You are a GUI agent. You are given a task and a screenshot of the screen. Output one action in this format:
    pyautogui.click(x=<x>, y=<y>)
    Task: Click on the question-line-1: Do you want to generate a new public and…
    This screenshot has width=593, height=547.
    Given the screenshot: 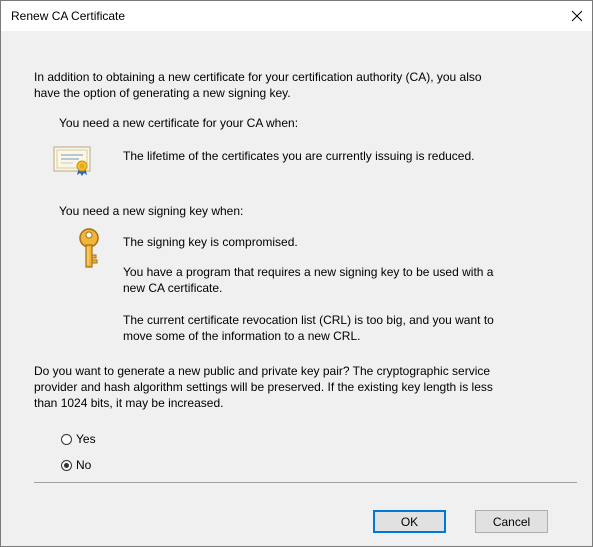 What is the action you would take?
    pyautogui.click(x=262, y=371)
    